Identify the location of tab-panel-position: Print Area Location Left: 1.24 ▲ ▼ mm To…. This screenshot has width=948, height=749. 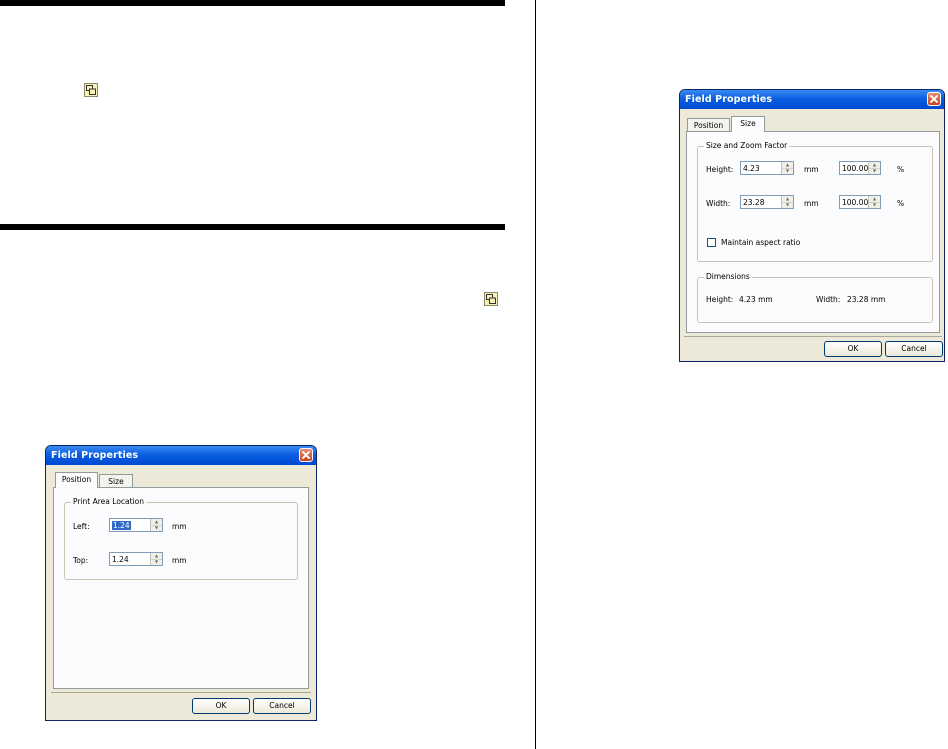
(181, 588).